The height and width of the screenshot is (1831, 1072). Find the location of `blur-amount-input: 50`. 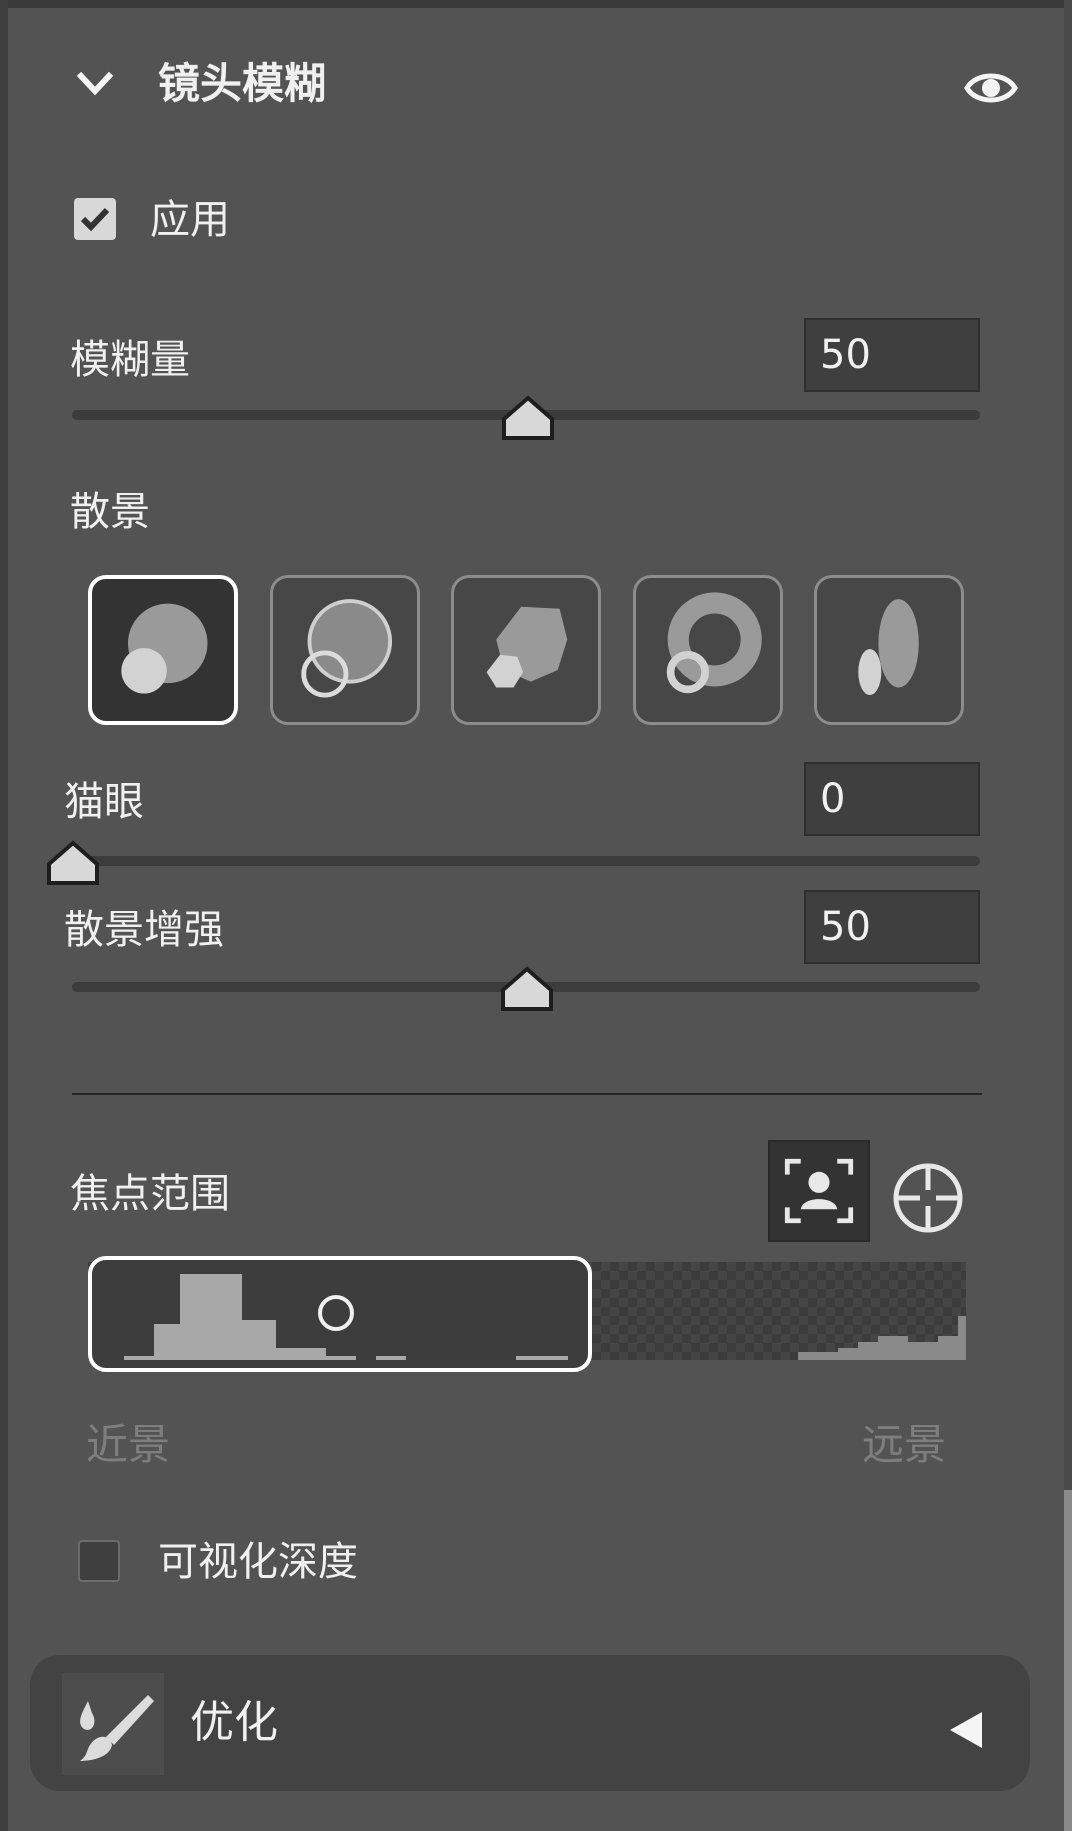

blur-amount-input: 50 is located at coordinates (892, 355).